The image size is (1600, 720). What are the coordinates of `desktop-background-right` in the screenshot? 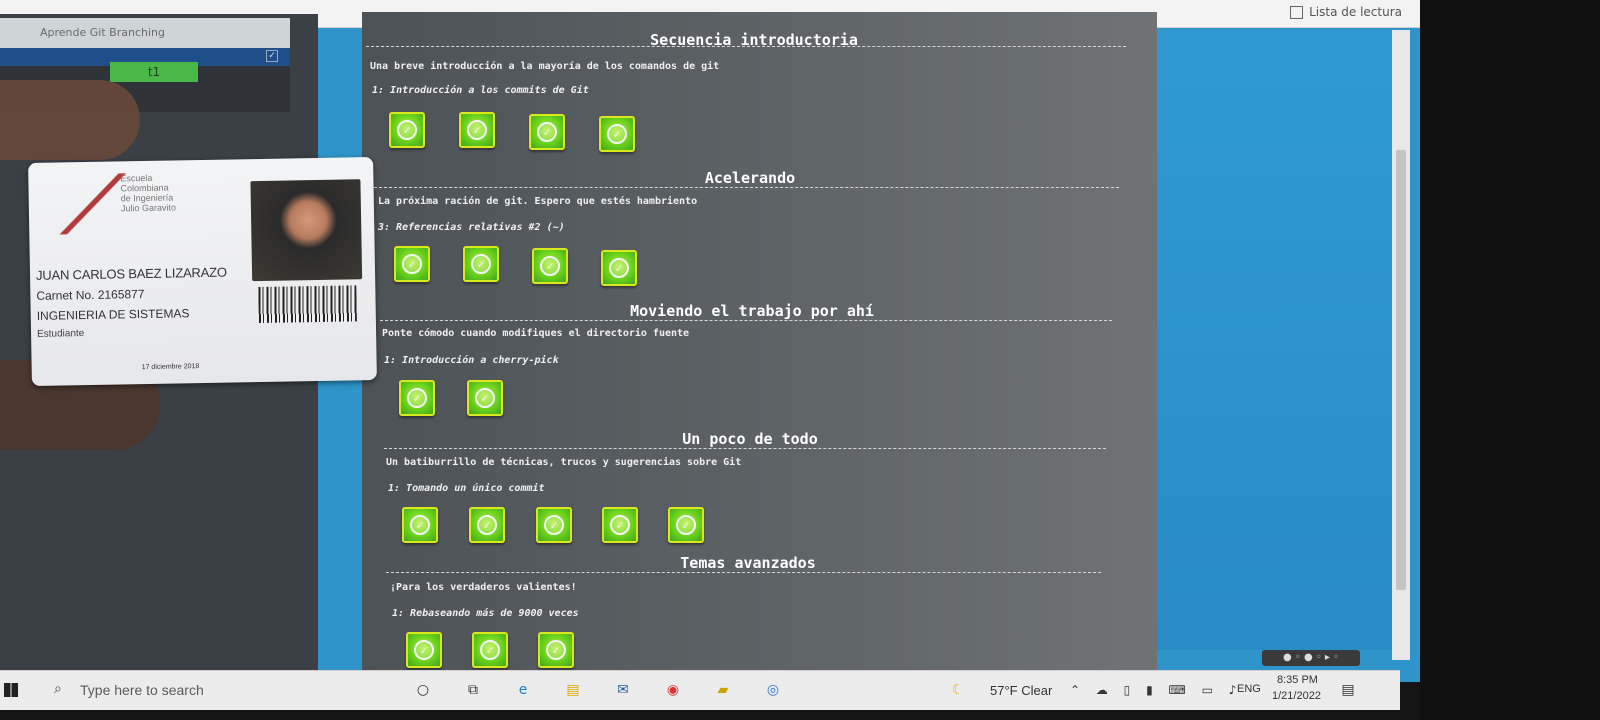 It's located at (1261, 340).